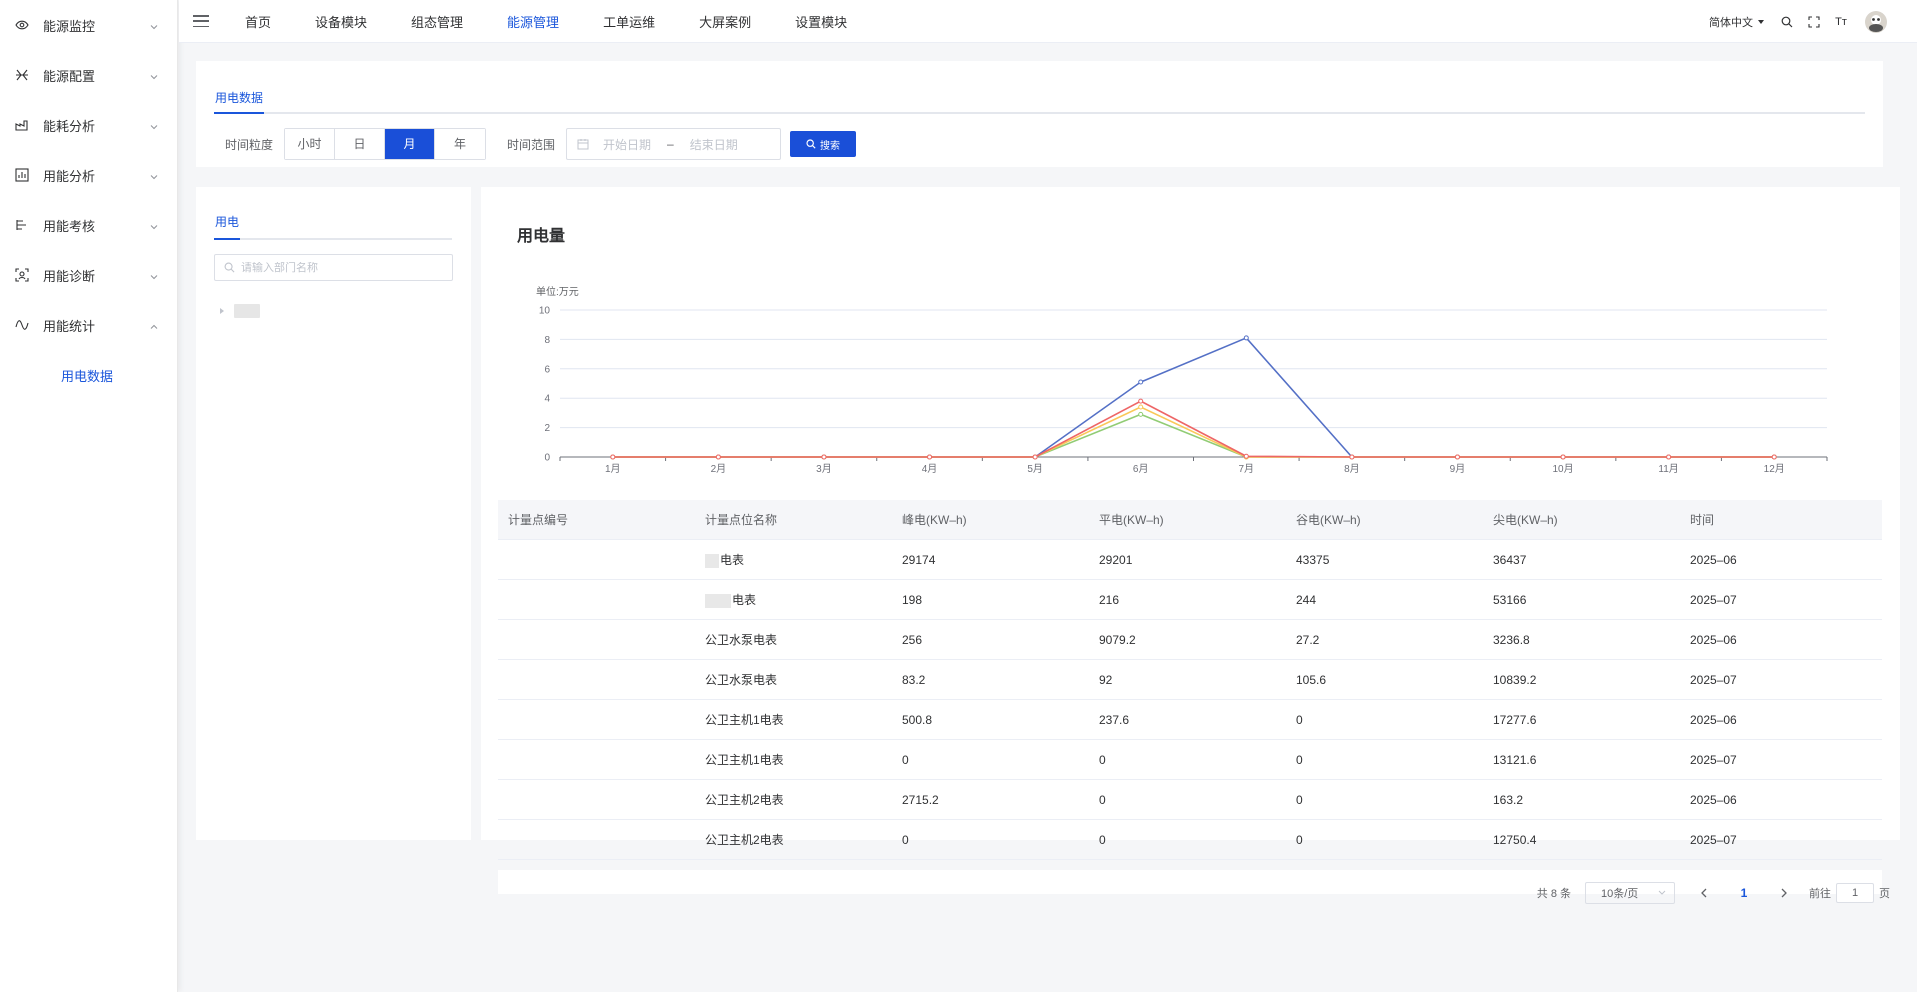 The image size is (1917, 992). What do you see at coordinates (1713, 719) in the screenshot?
I see `table-cell-time: 2025–06` at bounding box center [1713, 719].